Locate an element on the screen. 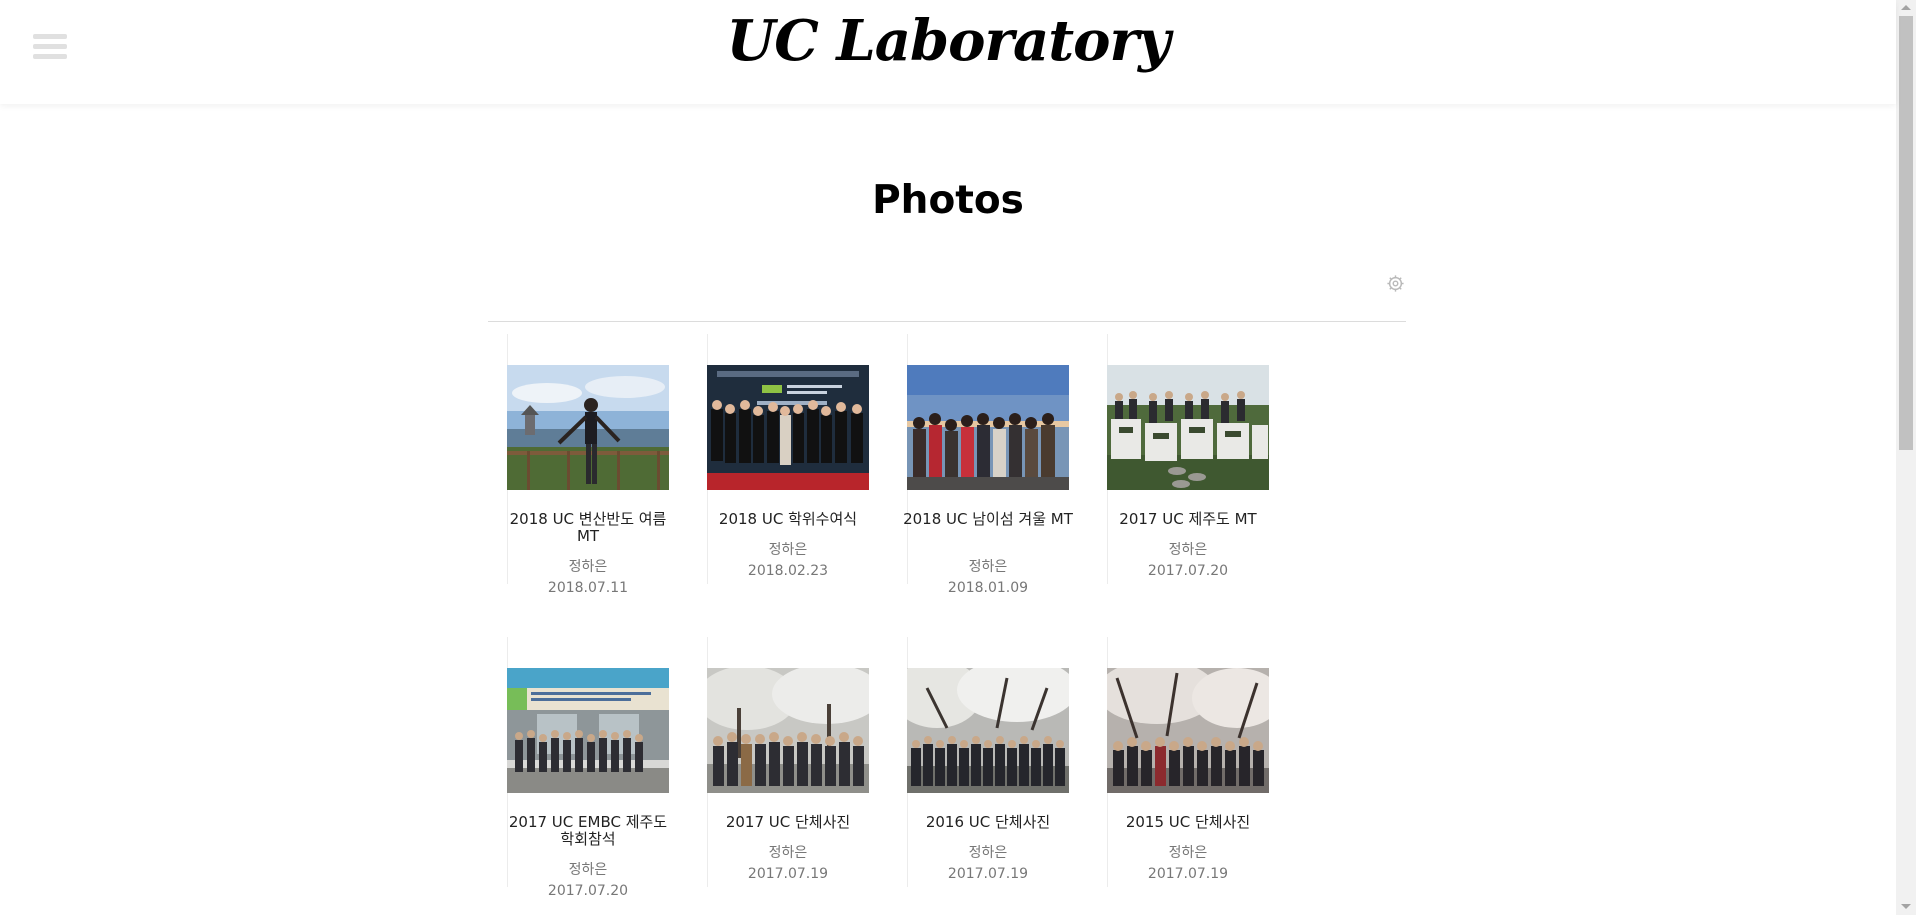 The image size is (1916, 917). album-title: 2015 UC 단체사진 is located at coordinates (1188, 822).